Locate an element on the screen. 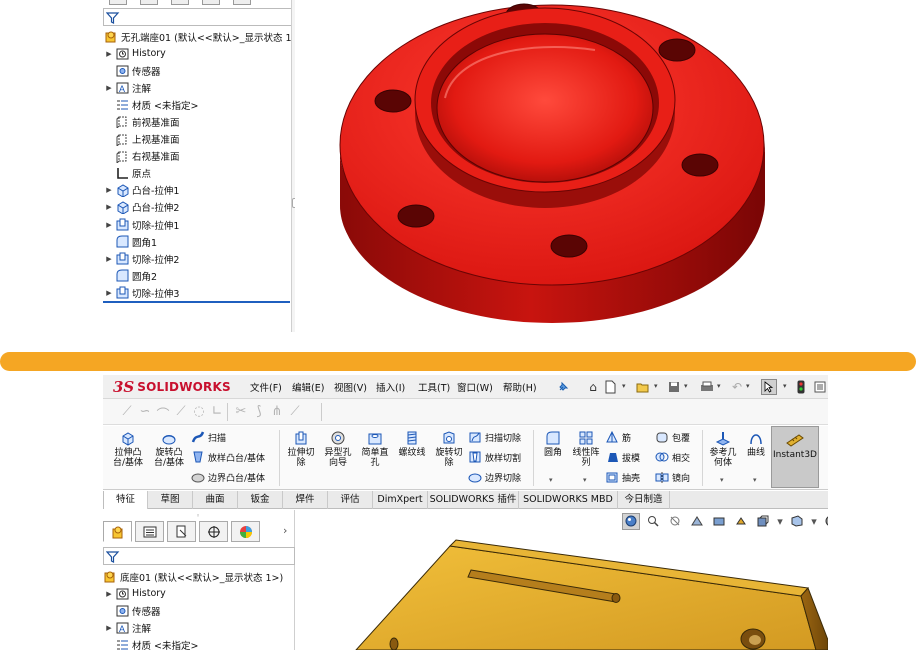 This screenshot has height=650, width=916. solidworks-logo: 3S SOLIDWORKS is located at coordinates (172, 387).